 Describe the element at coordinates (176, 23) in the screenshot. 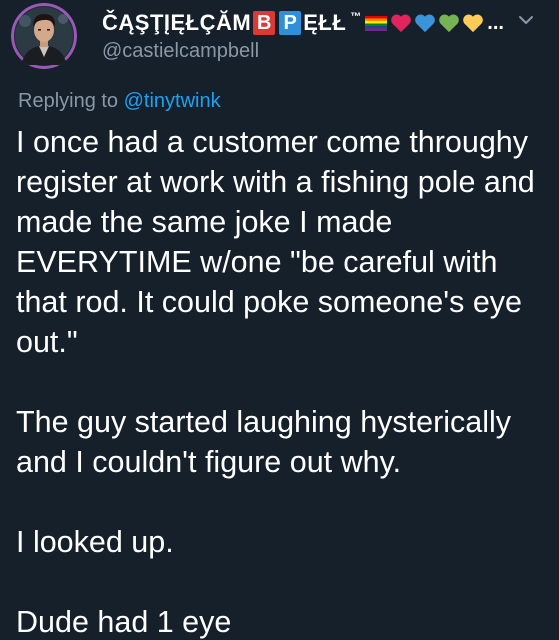

I see `display-name: ČĄŞŢĮĘŁÇĂM` at that location.